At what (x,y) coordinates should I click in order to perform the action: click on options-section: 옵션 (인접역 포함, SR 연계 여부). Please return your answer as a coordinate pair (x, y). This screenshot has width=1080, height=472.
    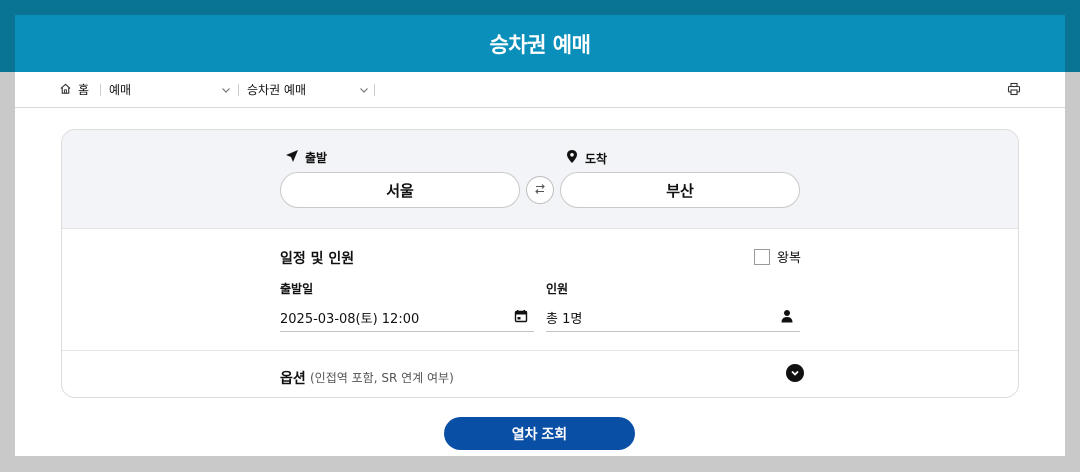
    Looking at the image, I should click on (540, 373).